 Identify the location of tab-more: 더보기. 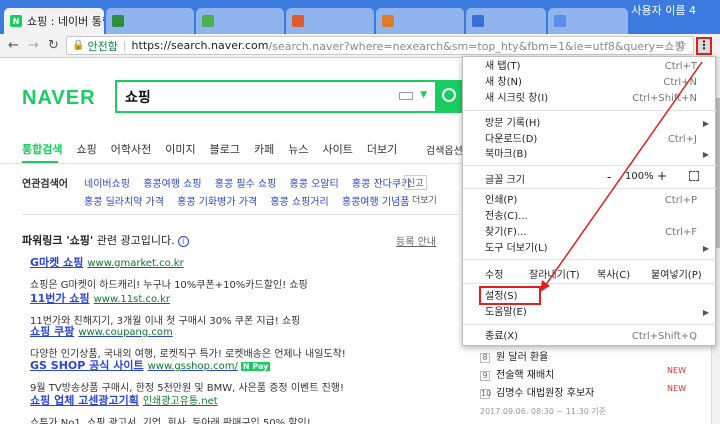
(382, 149).